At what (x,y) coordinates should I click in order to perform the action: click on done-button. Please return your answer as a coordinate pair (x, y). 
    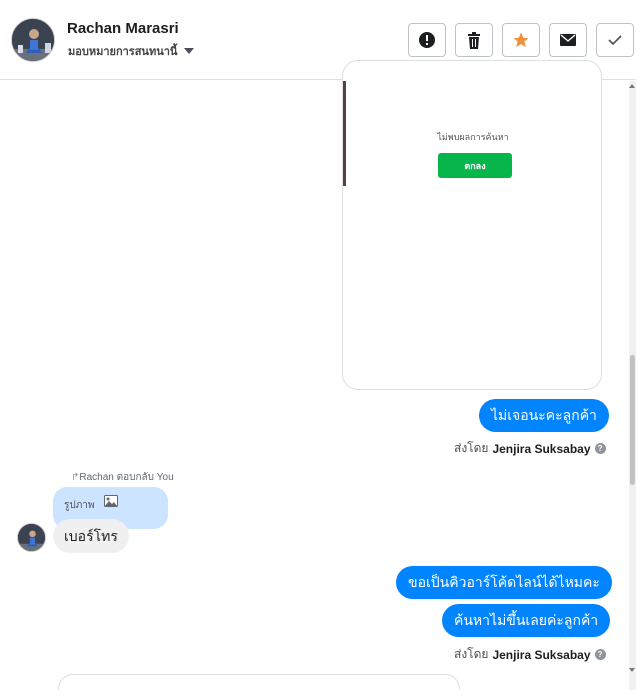
    Looking at the image, I should click on (615, 40).